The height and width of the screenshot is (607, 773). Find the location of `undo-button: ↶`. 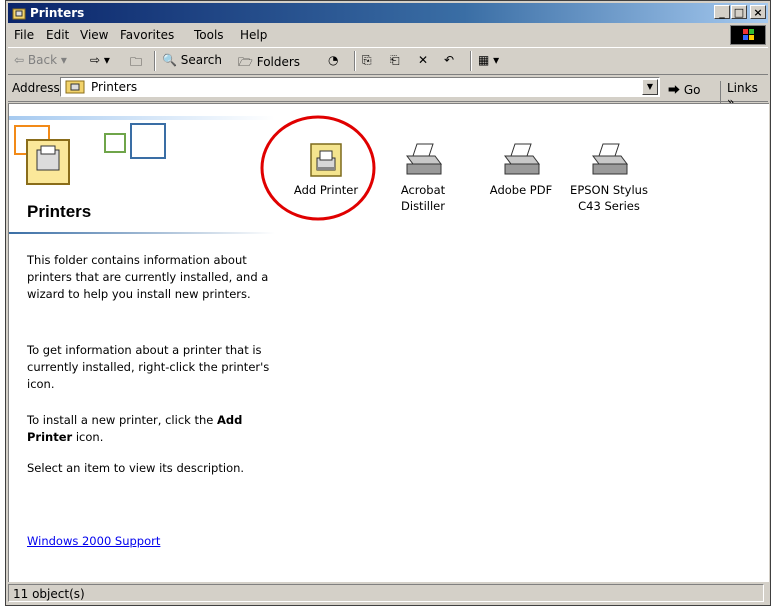

undo-button: ↶ is located at coordinates (449, 60).